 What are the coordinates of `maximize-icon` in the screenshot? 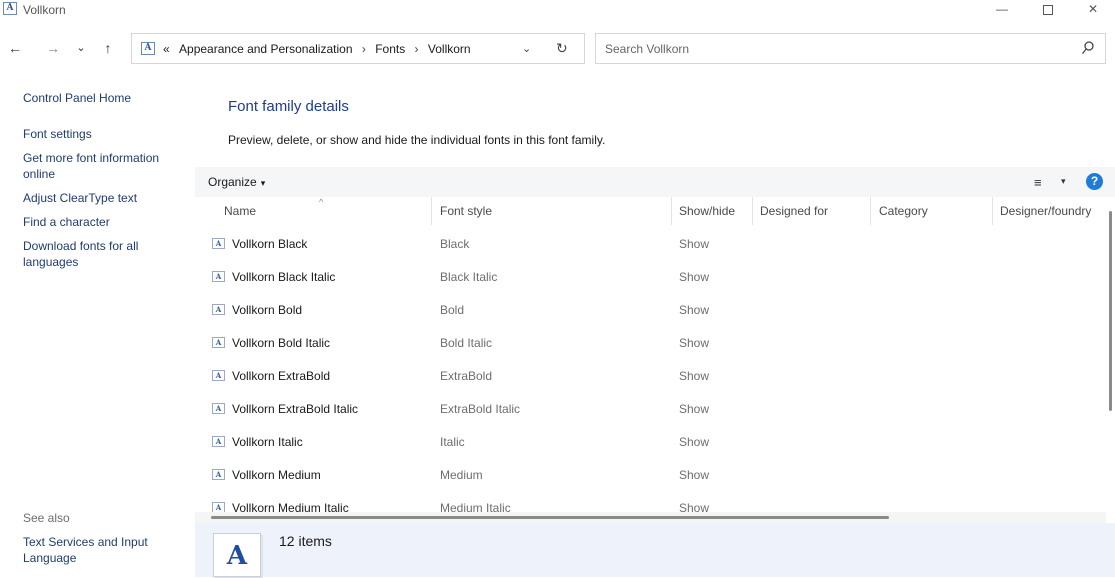 It's located at (1048, 9).